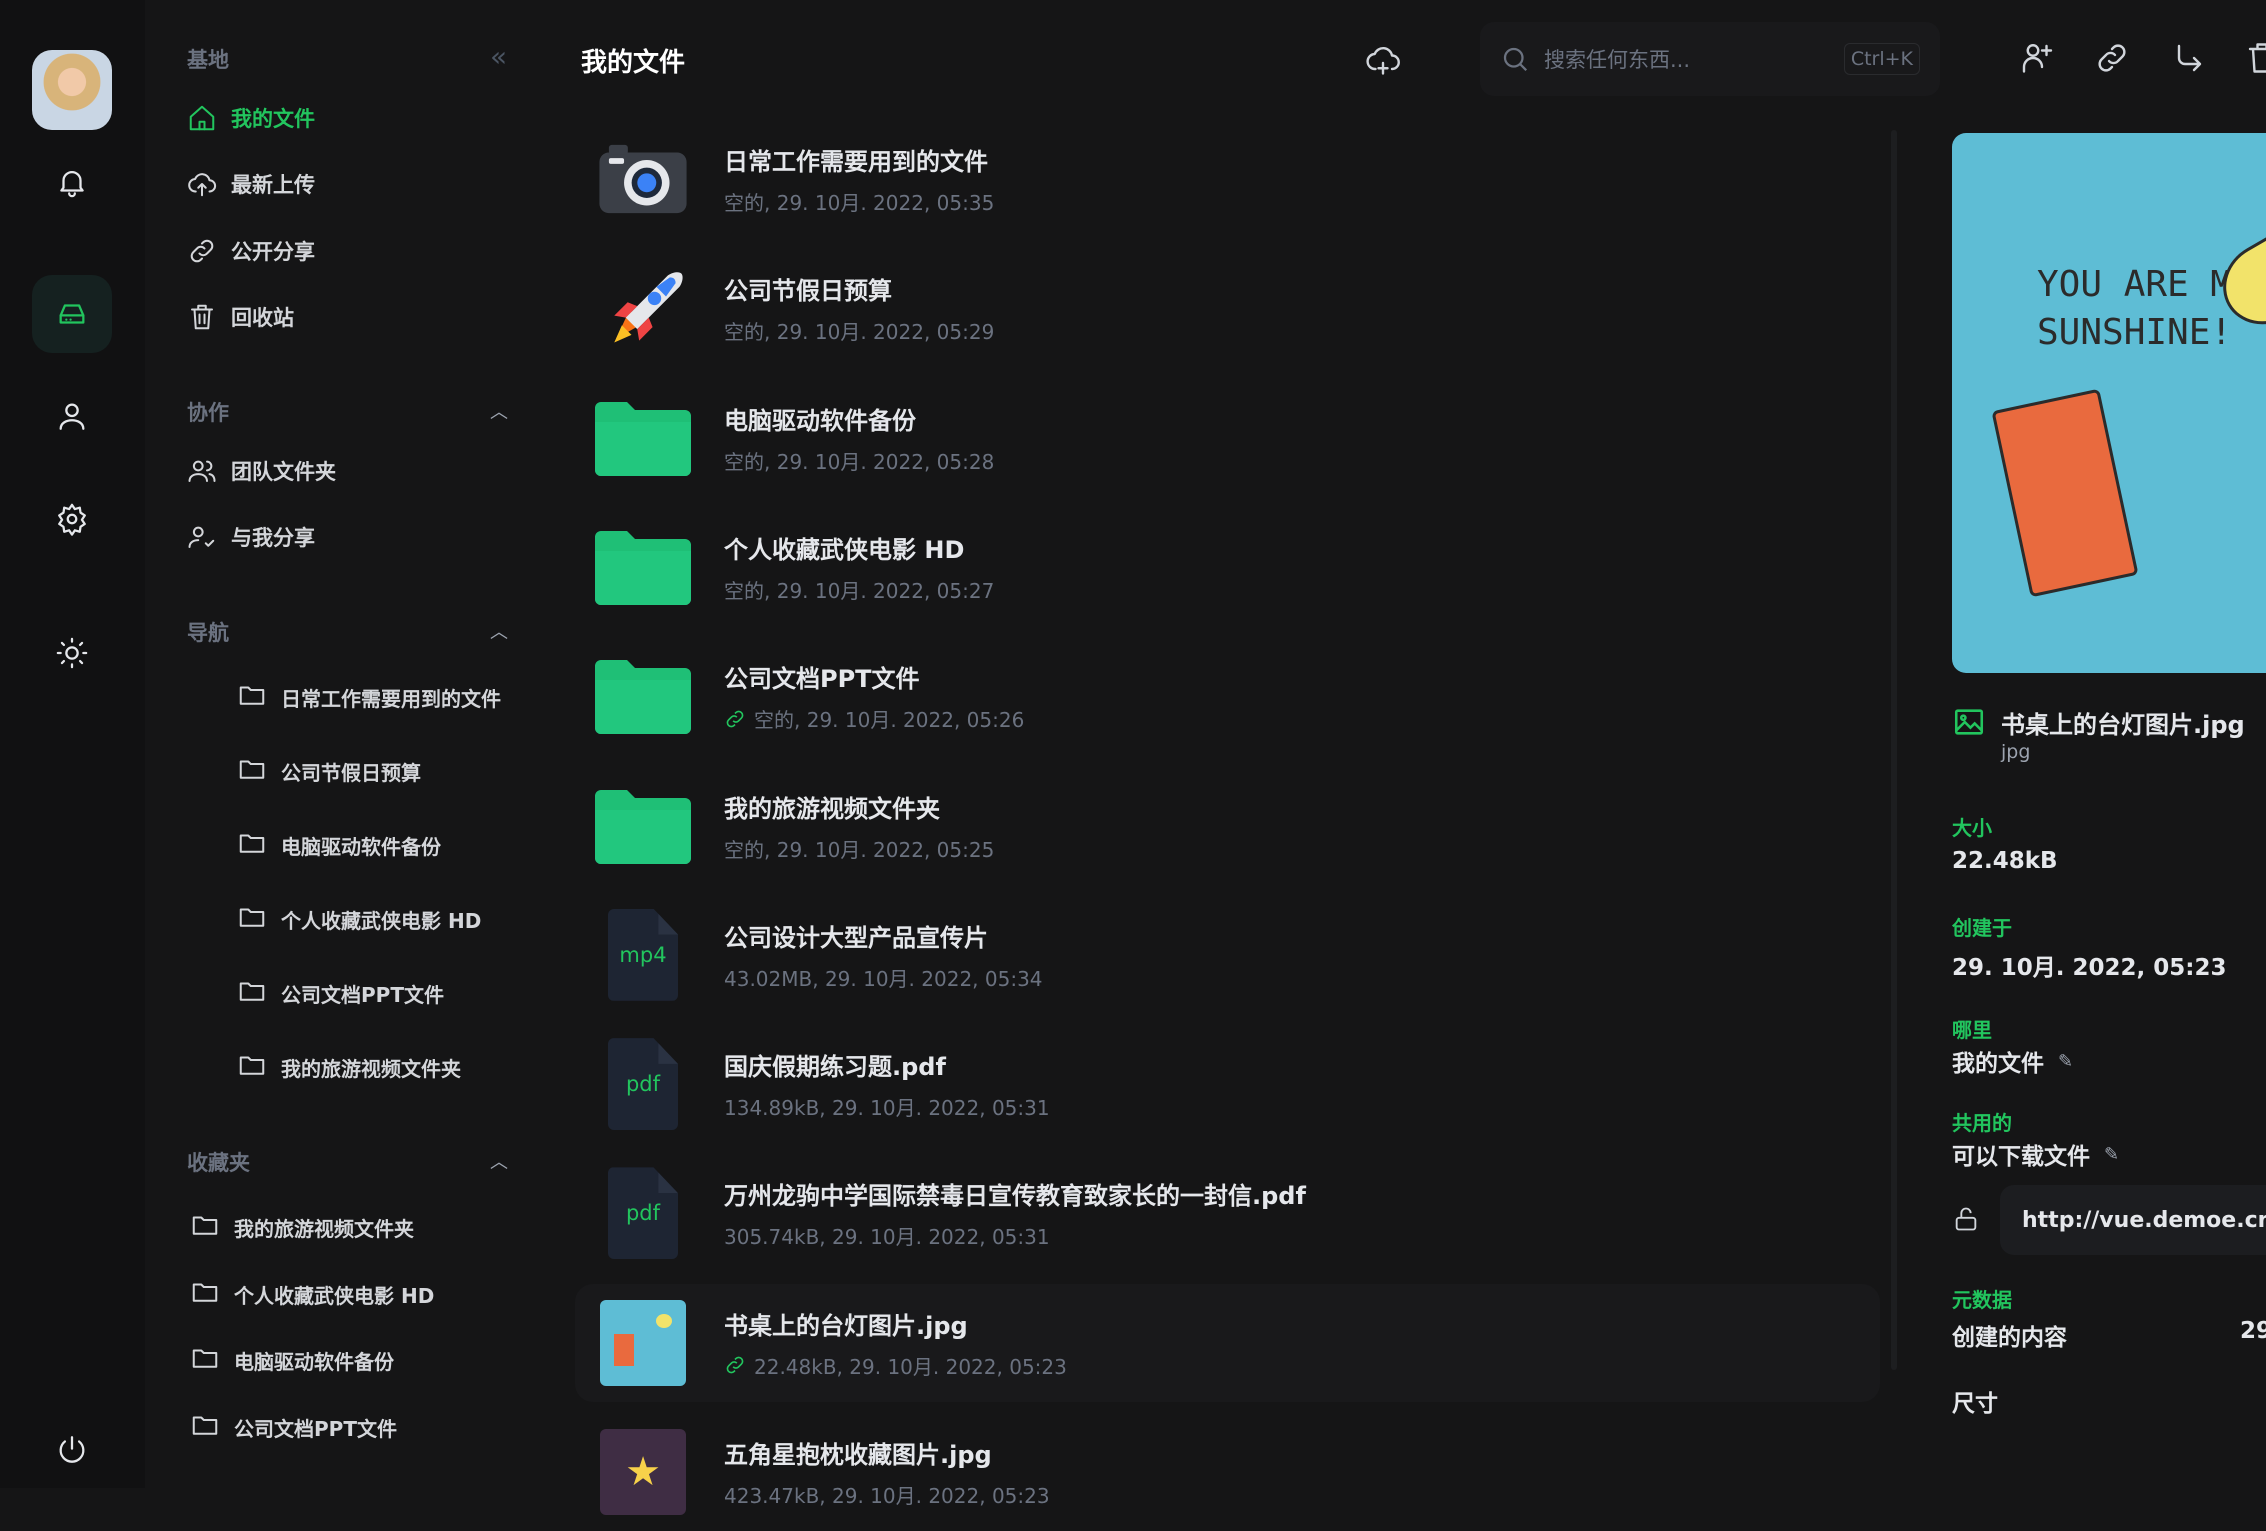  What do you see at coordinates (314, 1362) in the screenshot?
I see `favorite-folder-label: 电脑驱动软件备份` at bounding box center [314, 1362].